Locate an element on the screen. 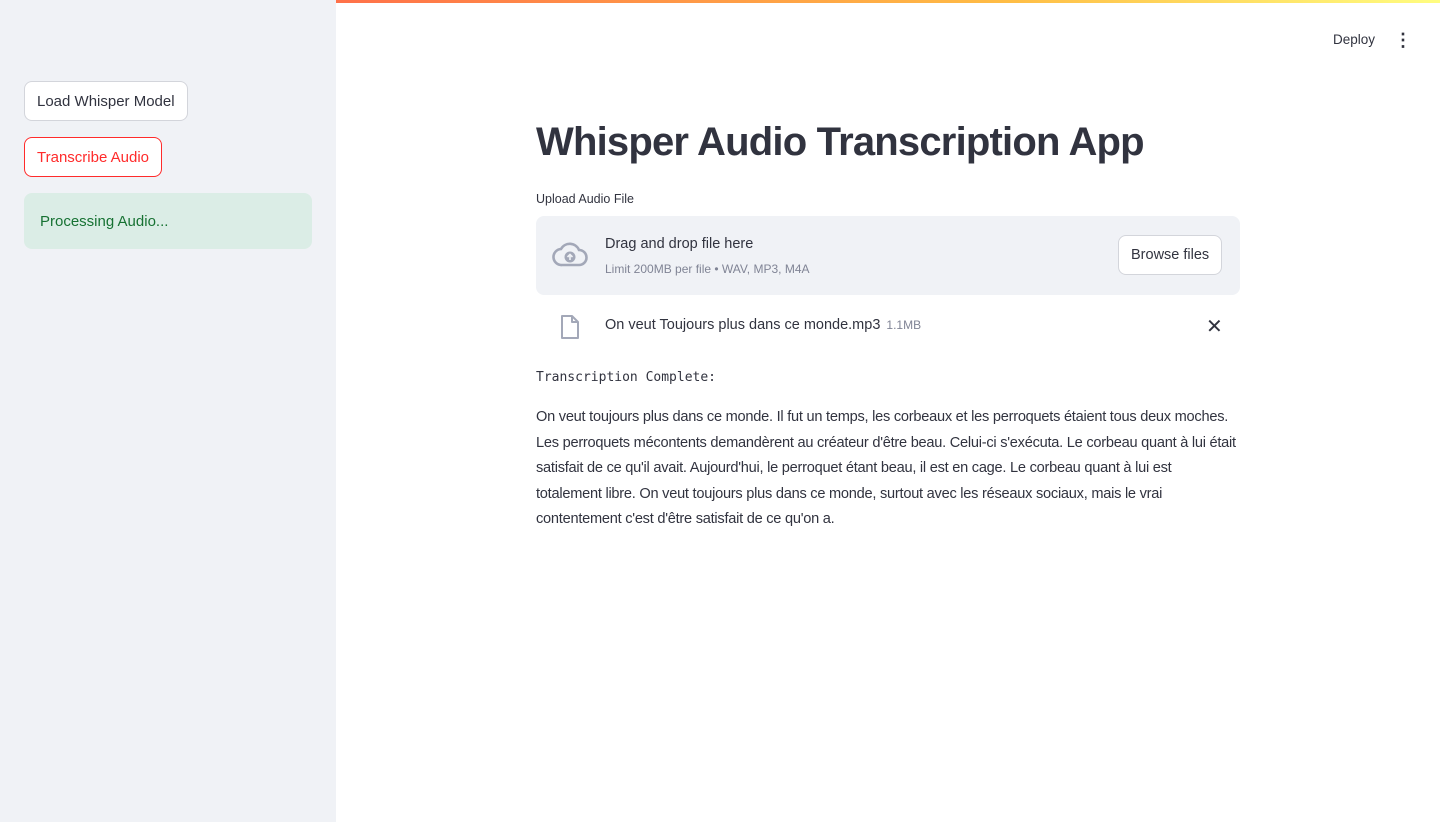 Image resolution: width=1440 pixels, height=822 pixels. dropzone-limit: Limit 200MB per file • WAV, MP3, M4A is located at coordinates (707, 269).